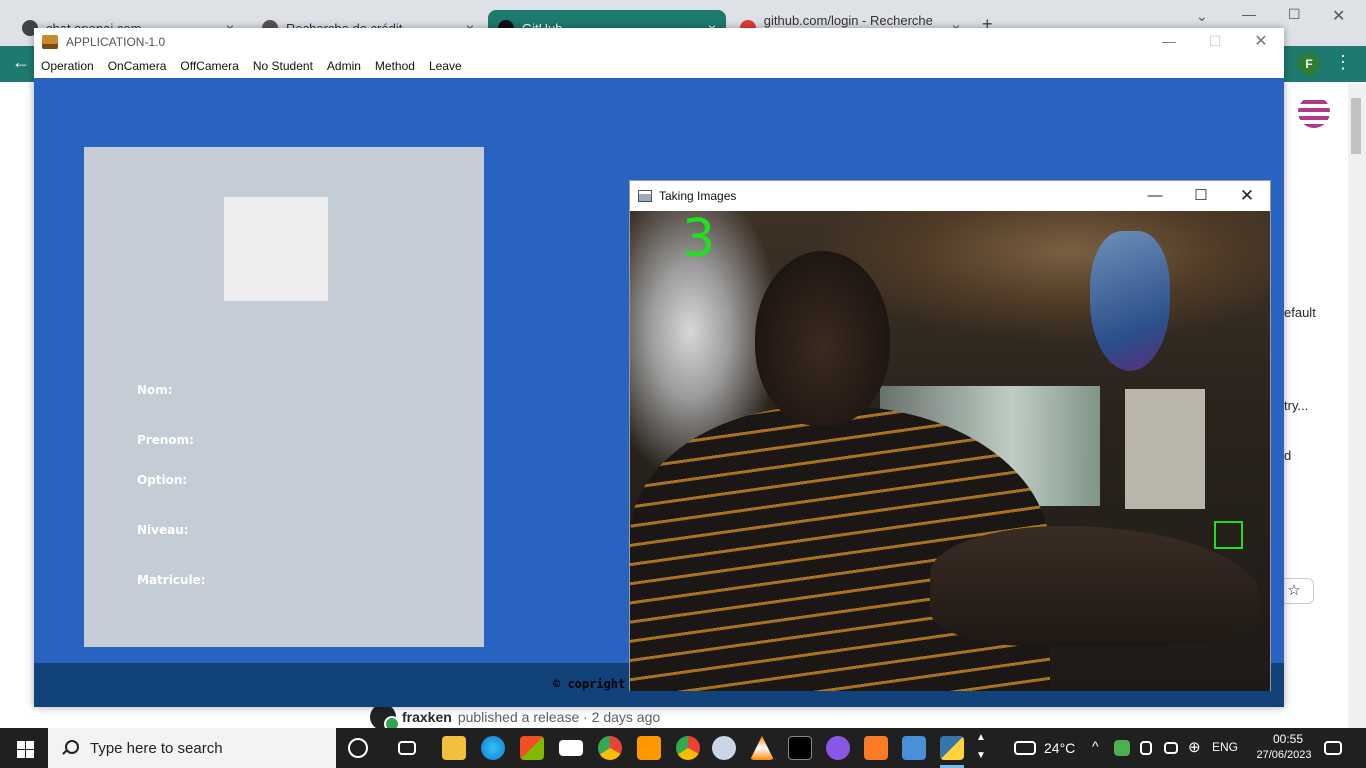  I want to click on show-hidden-icons-icon: ^, so click(1095, 746).